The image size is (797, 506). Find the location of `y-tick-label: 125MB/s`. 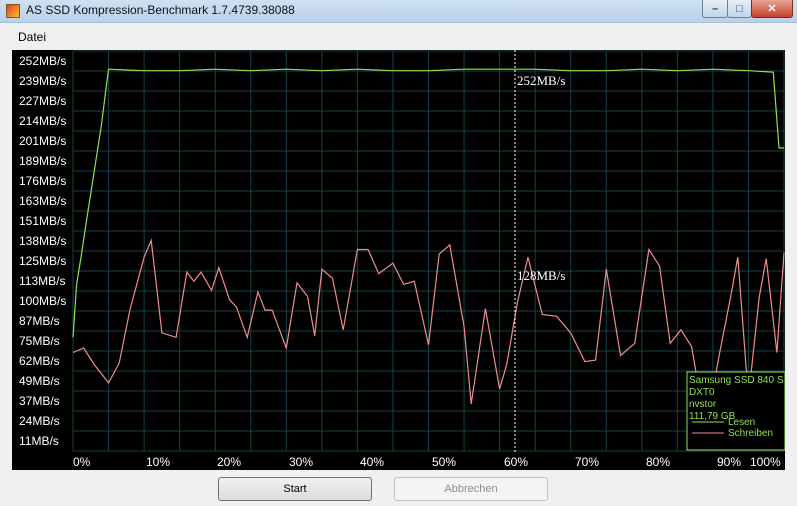

y-tick-label: 125MB/s is located at coordinates (42, 261).